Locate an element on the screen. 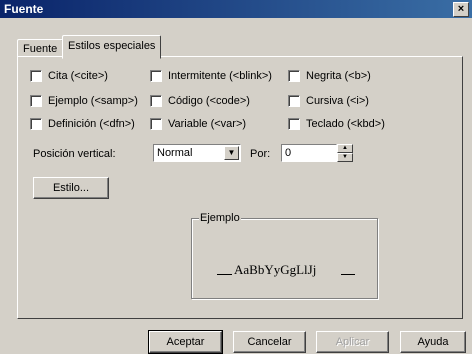 This screenshot has height=354, width=472. sample-line-left is located at coordinates (224, 274).